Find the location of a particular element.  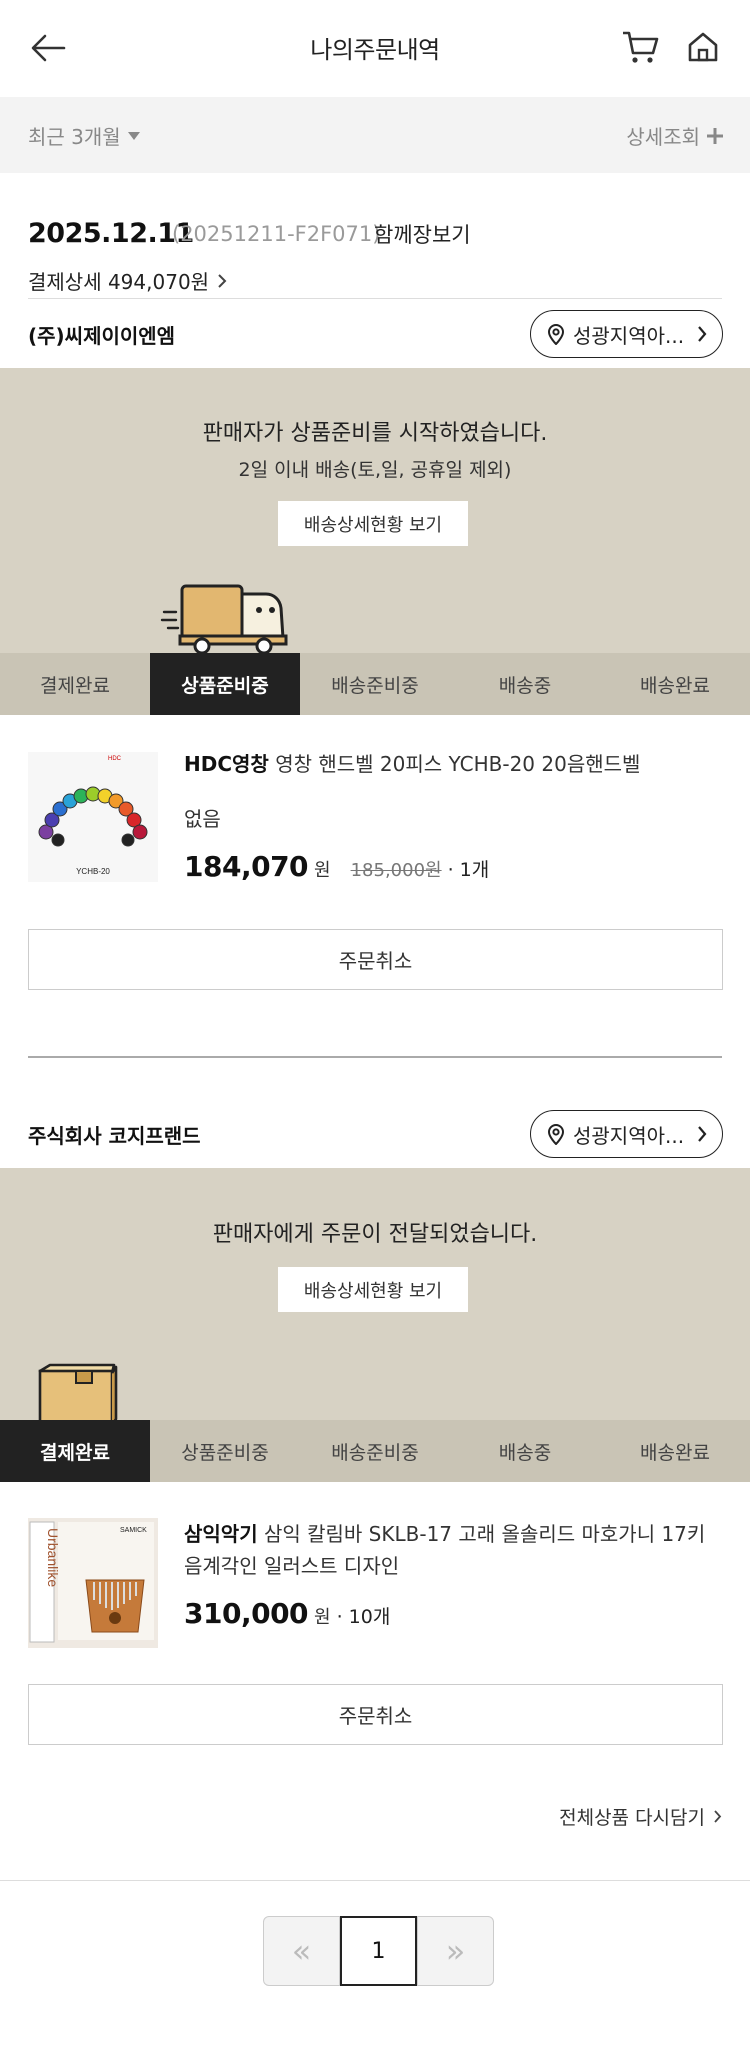

cart-icon is located at coordinates (641, 47).